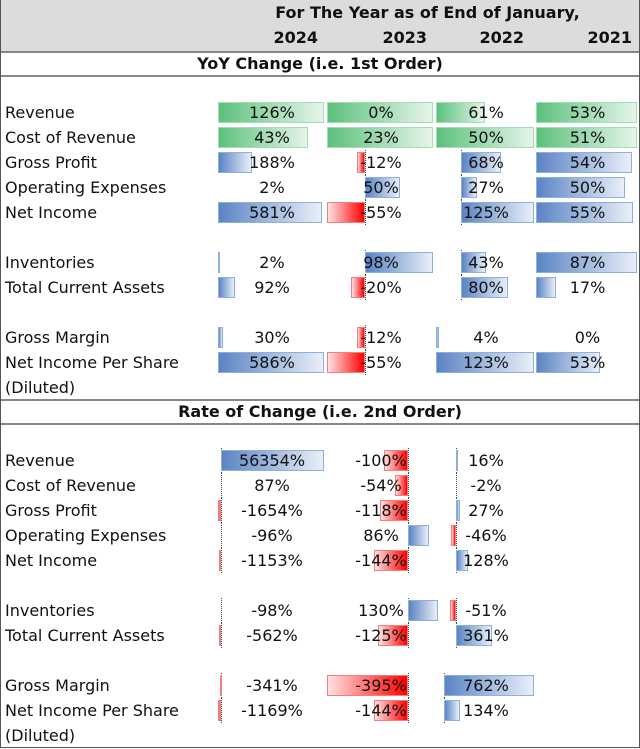 The width and height of the screenshot is (640, 749). I want to click on cell-value: 56354%, so click(272, 460).